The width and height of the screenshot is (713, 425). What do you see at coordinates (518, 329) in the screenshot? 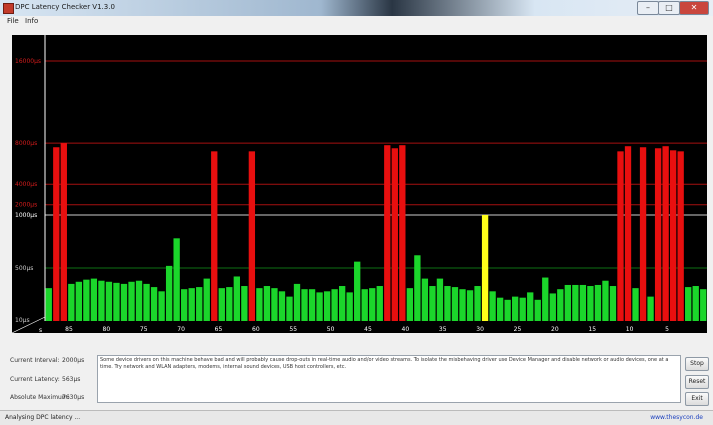
I see `x-tick-label: 25` at bounding box center [518, 329].